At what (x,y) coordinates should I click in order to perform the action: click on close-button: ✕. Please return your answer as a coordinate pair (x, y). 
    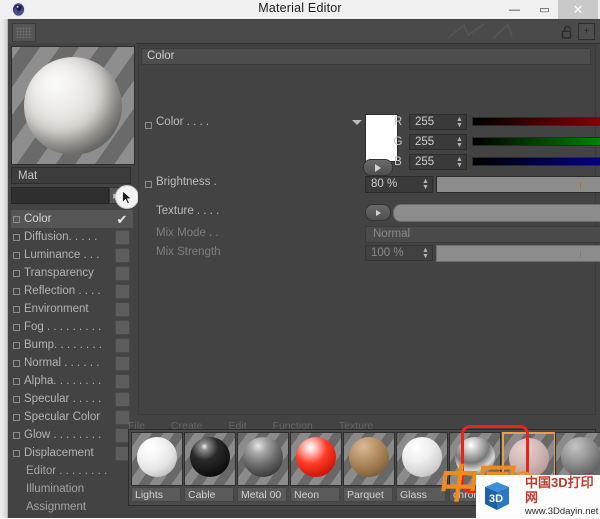
    Looking at the image, I should click on (578, 9).